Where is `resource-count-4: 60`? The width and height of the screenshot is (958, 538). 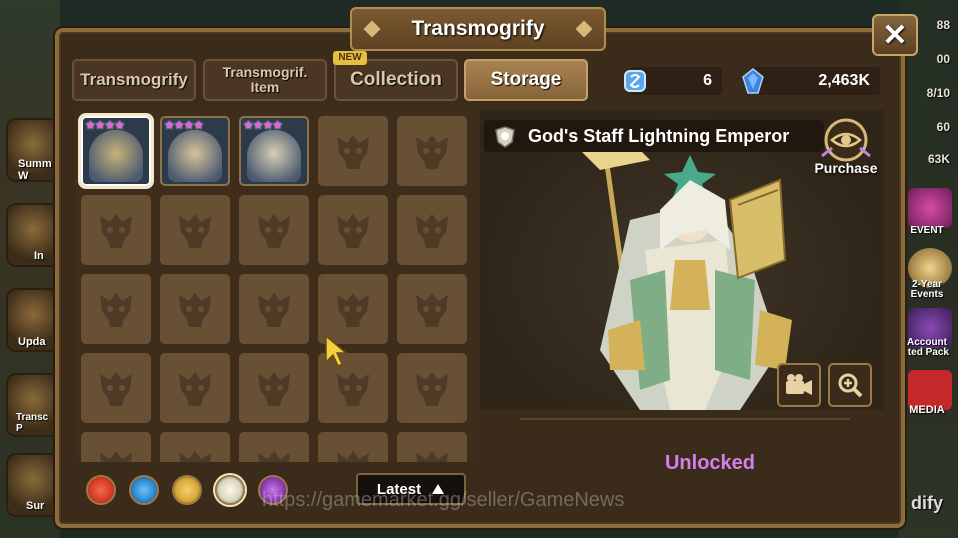
resource-count-4: 60 is located at coordinates (943, 127).